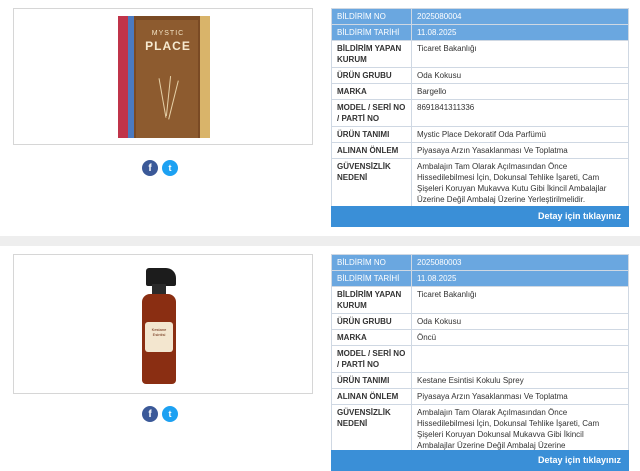 The height and width of the screenshot is (471, 640). I want to click on product-image: MYSTIC PLACE, so click(164, 77).